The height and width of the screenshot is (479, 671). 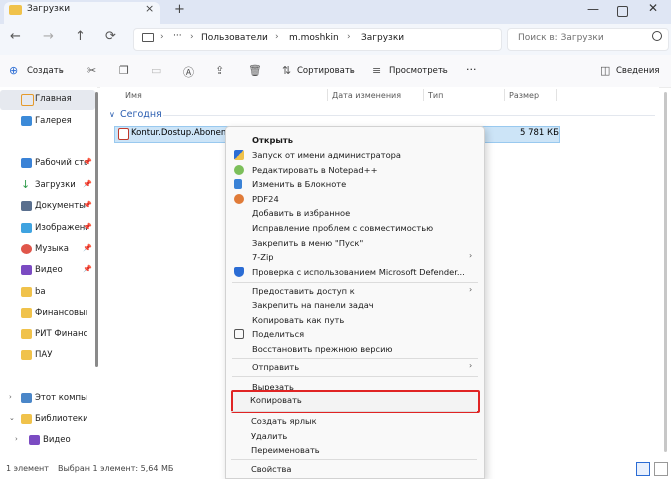 What do you see at coordinates (355, 184) in the screenshot?
I see `menu-item-edit-notepad: Изменить в Блокноте` at bounding box center [355, 184].